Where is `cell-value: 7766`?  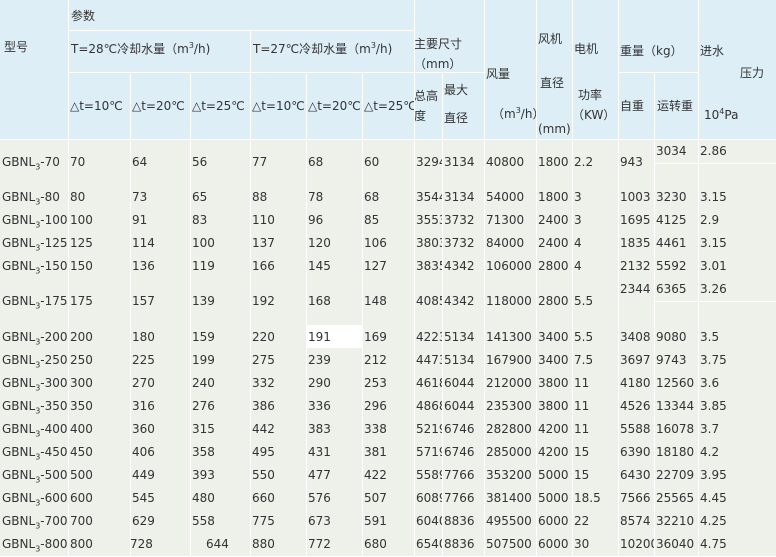 cell-value: 7766 is located at coordinates (459, 475).